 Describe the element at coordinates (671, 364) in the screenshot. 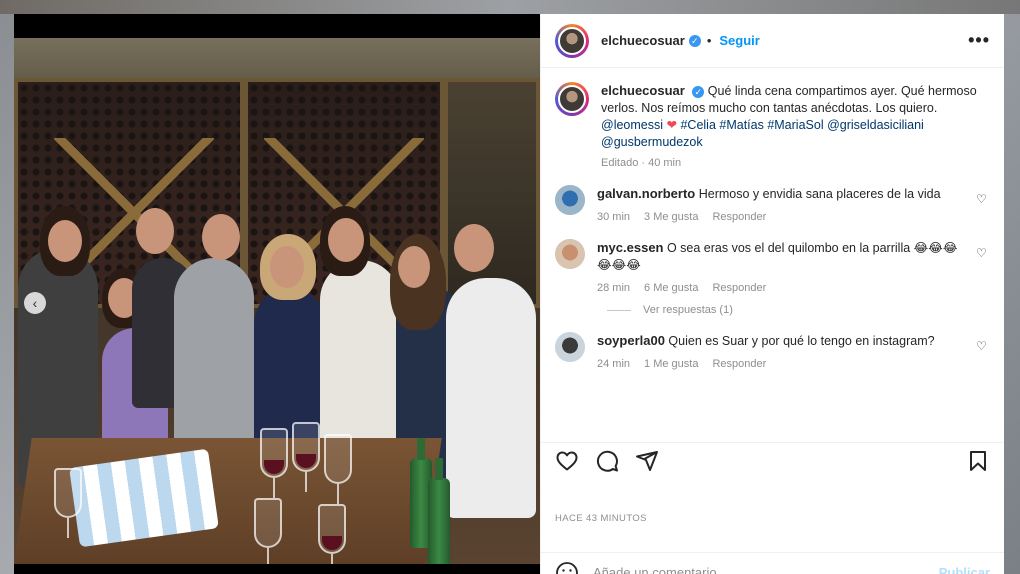

I see `comment-likes: 1 Me gusta` at that location.